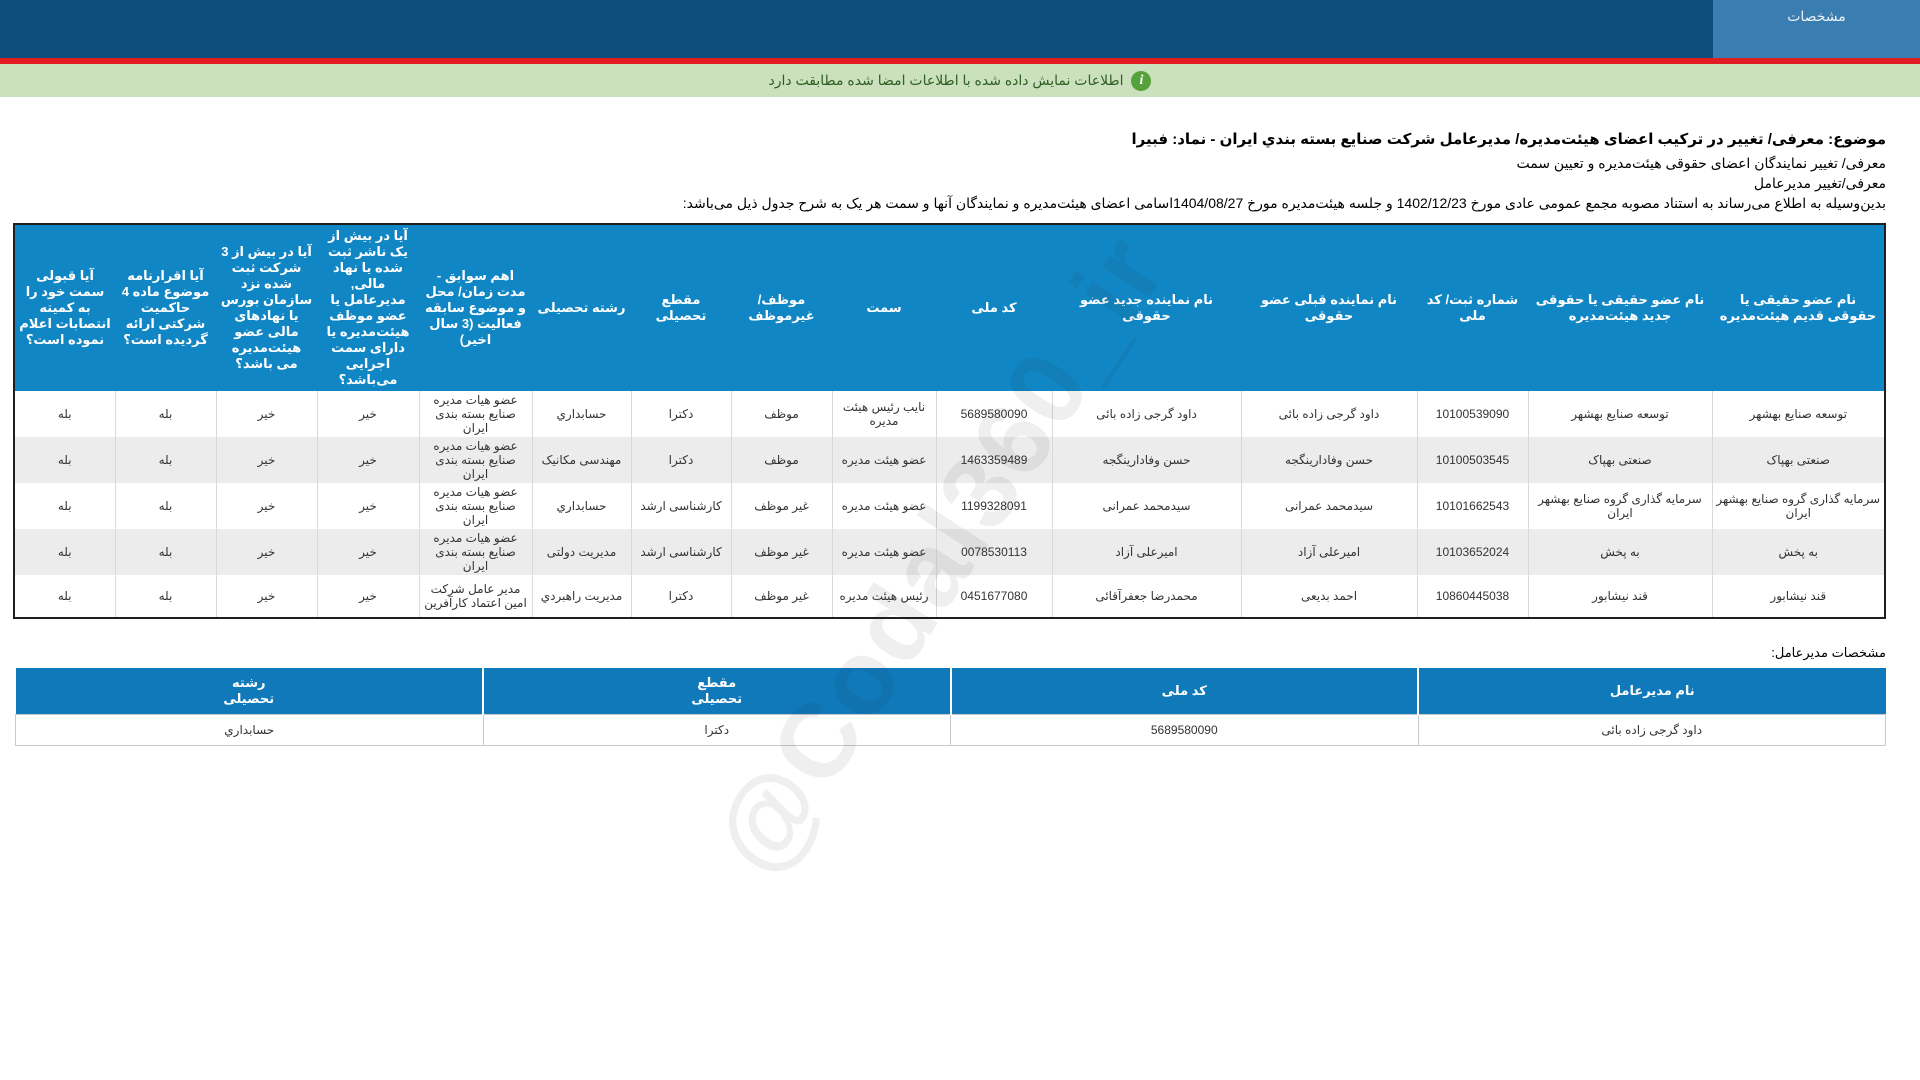 The image size is (1920, 1080). Describe the element at coordinates (884, 596) in the screenshot. I see `board-table-cell: رئیس هیئت مدیره` at that location.